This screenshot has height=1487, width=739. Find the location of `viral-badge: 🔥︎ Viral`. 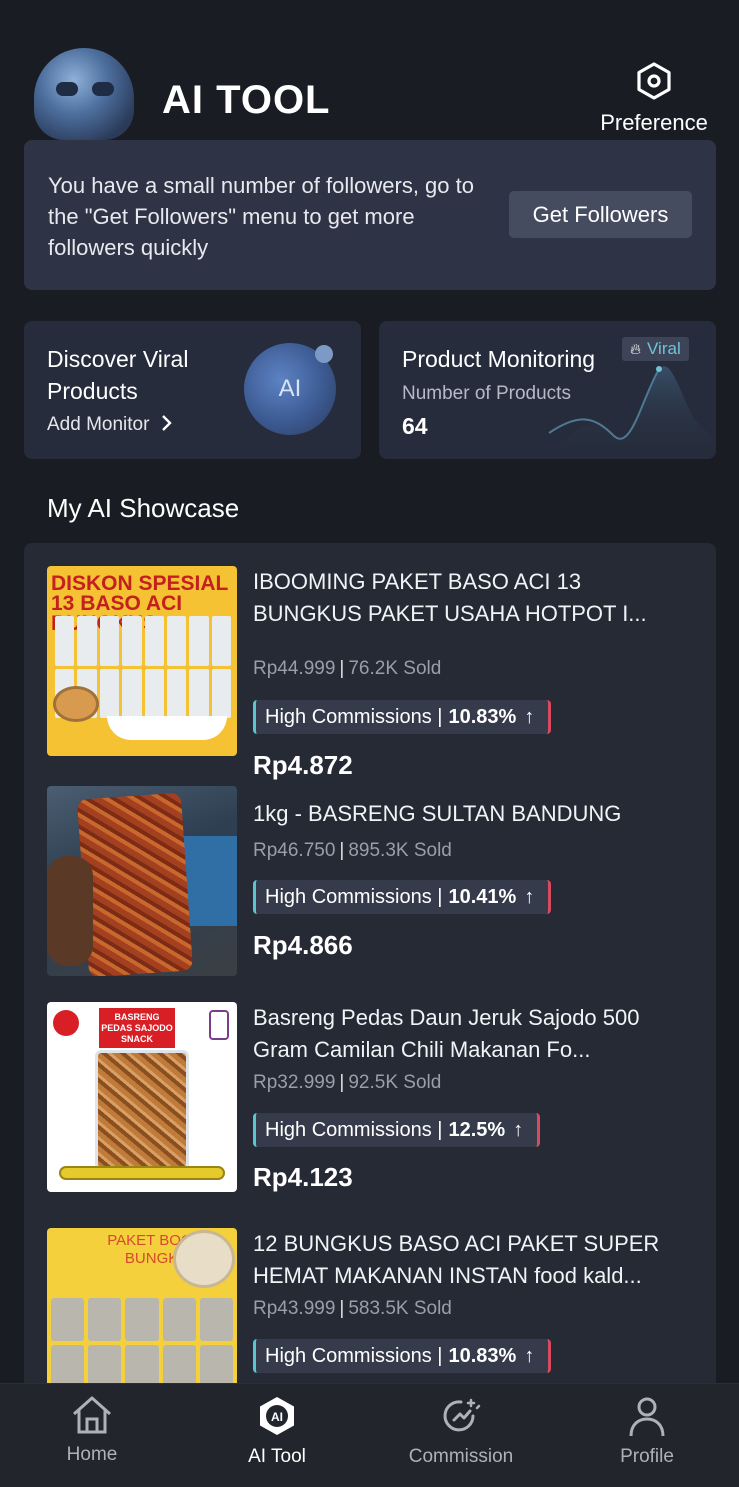

viral-badge: 🔥︎ Viral is located at coordinates (655, 349).